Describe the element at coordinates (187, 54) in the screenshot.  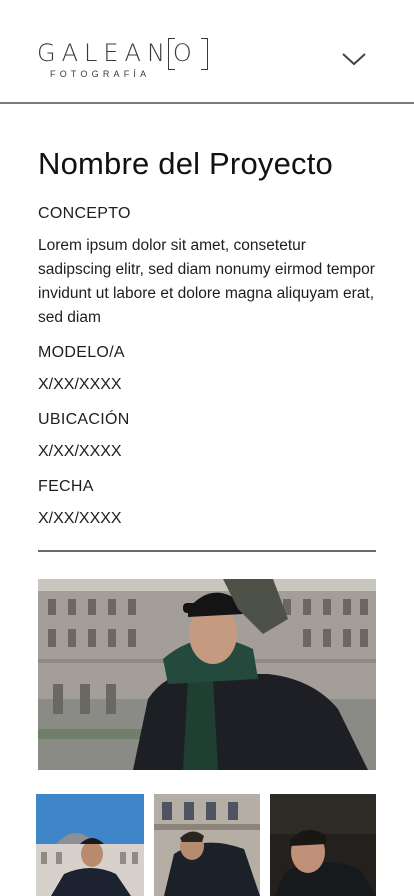
I see `logo-bracket-o: O` at that location.